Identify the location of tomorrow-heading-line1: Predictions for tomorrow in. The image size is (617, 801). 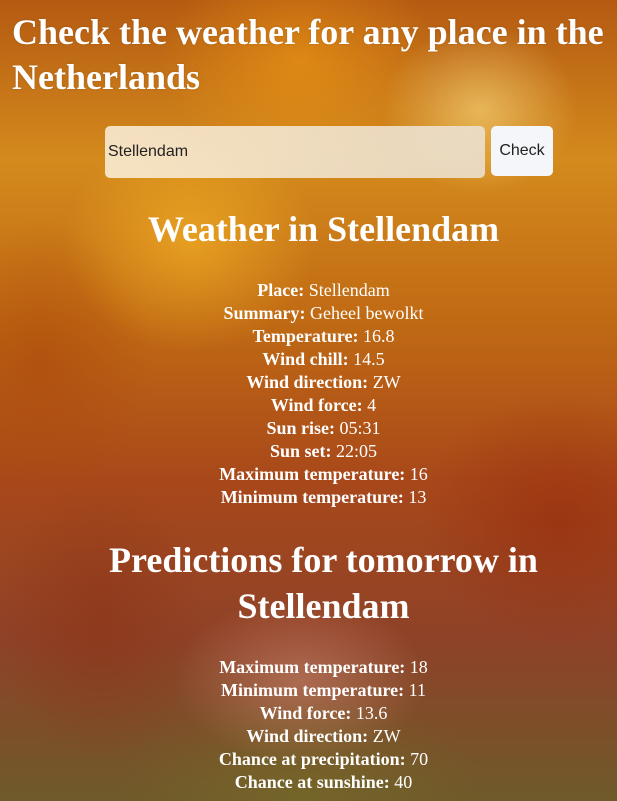
(323, 560).